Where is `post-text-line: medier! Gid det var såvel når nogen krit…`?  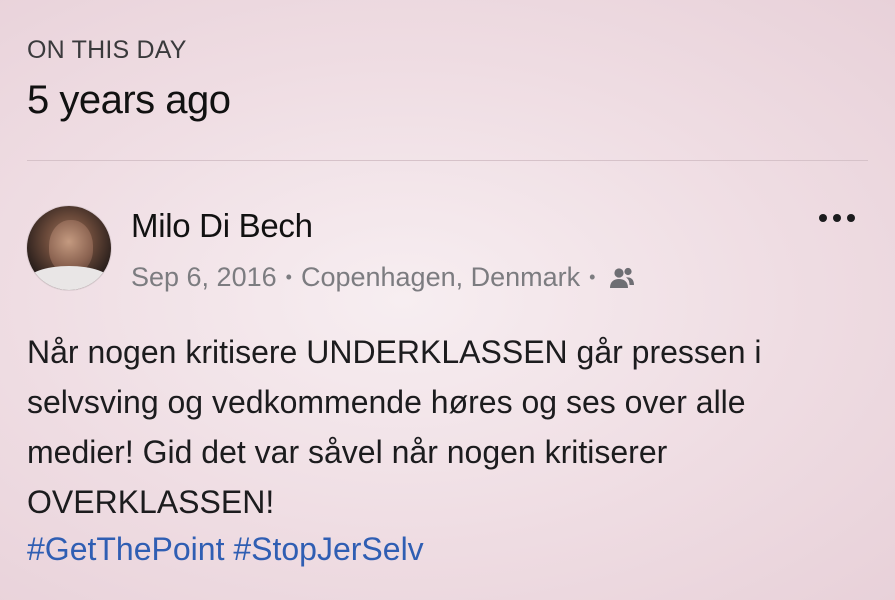 post-text-line: medier! Gid det var såvel når nogen krit… is located at coordinates (347, 452).